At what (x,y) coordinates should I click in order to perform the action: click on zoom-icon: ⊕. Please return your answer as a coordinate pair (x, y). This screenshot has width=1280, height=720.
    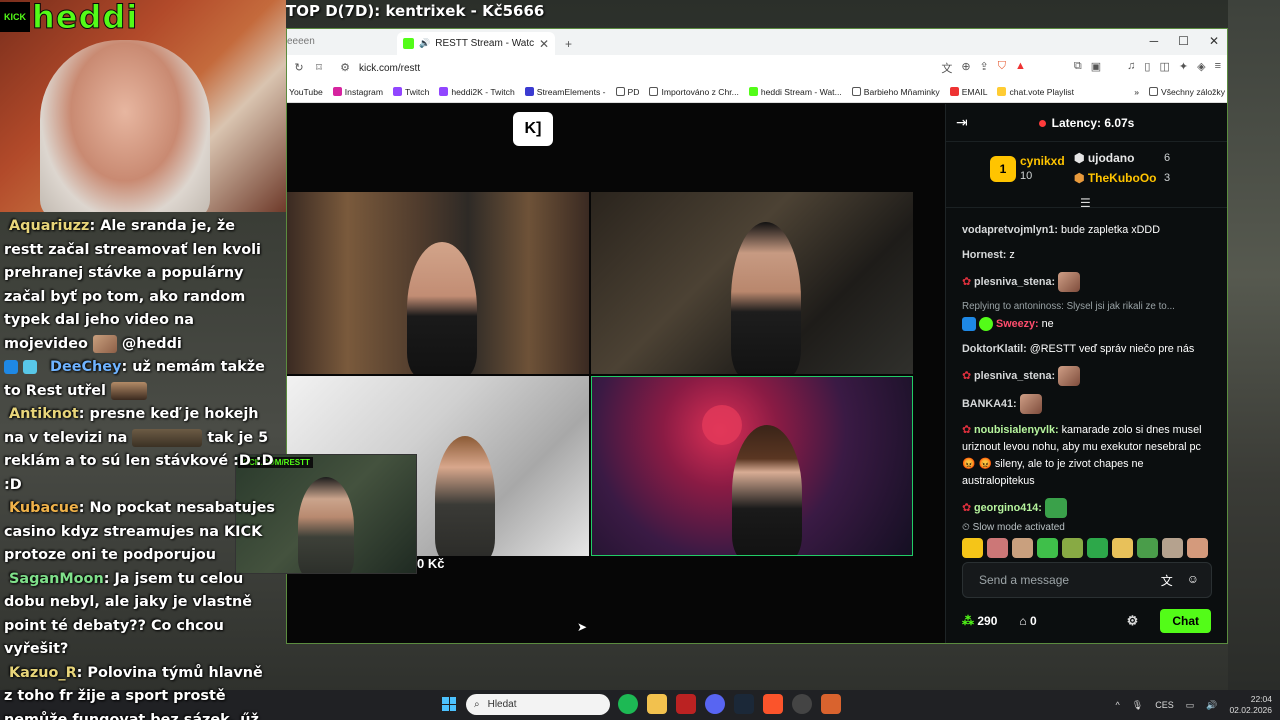
    Looking at the image, I should click on (965, 68).